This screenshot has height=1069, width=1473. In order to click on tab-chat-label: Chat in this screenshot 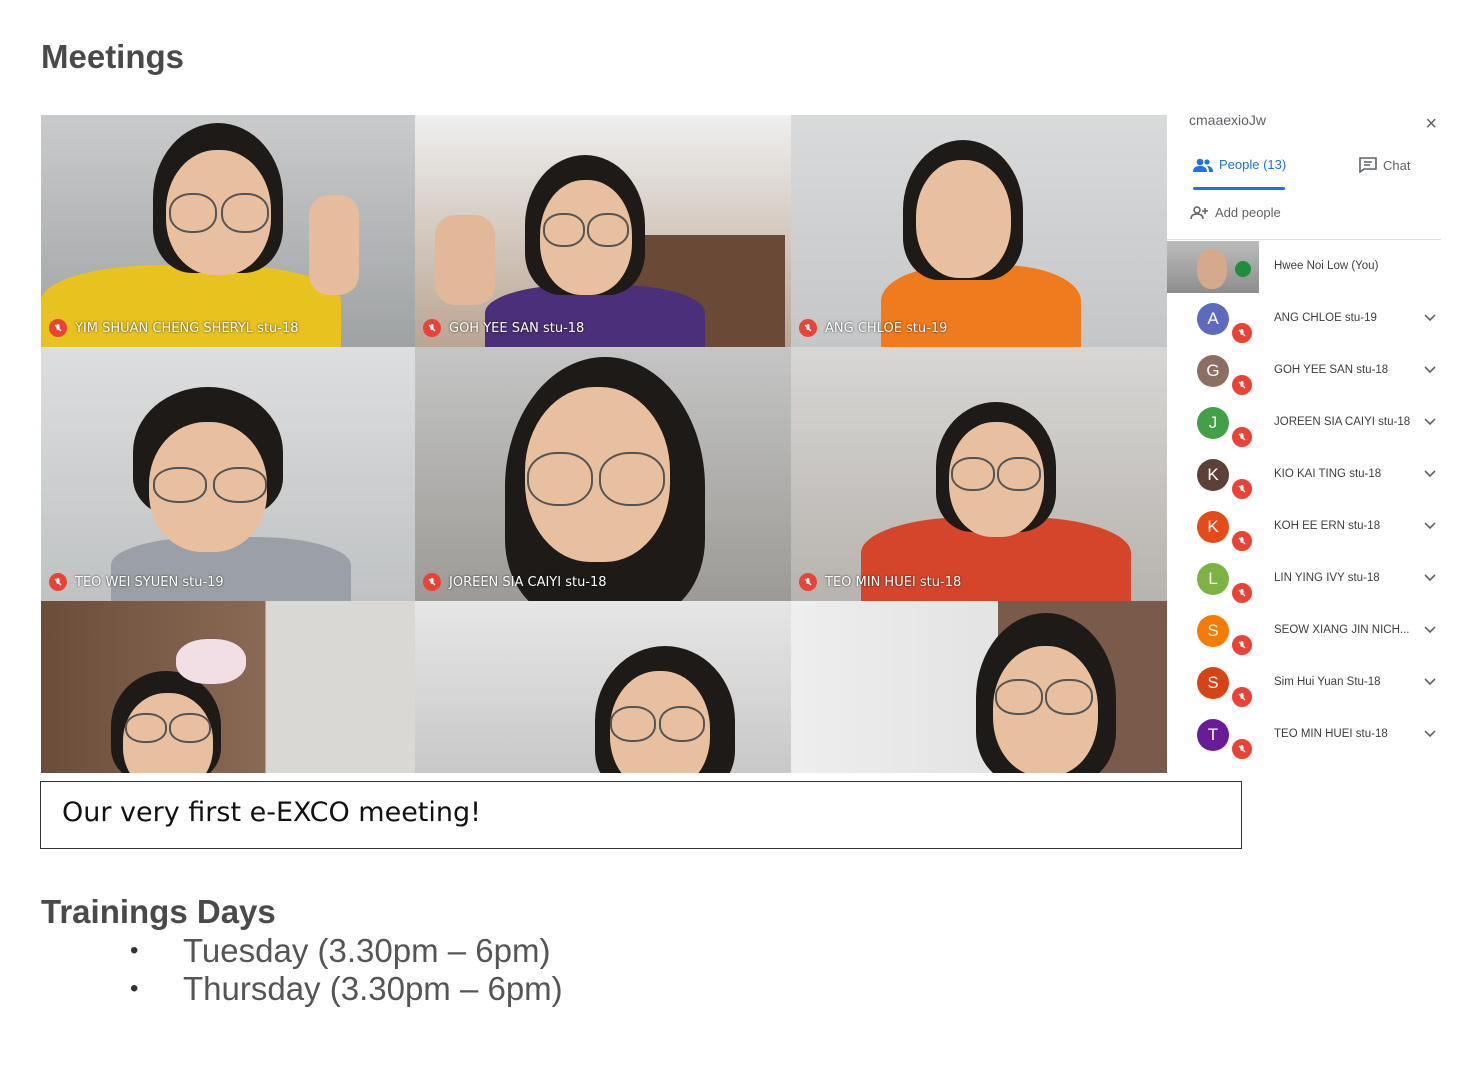, I will do `click(1397, 165)`.